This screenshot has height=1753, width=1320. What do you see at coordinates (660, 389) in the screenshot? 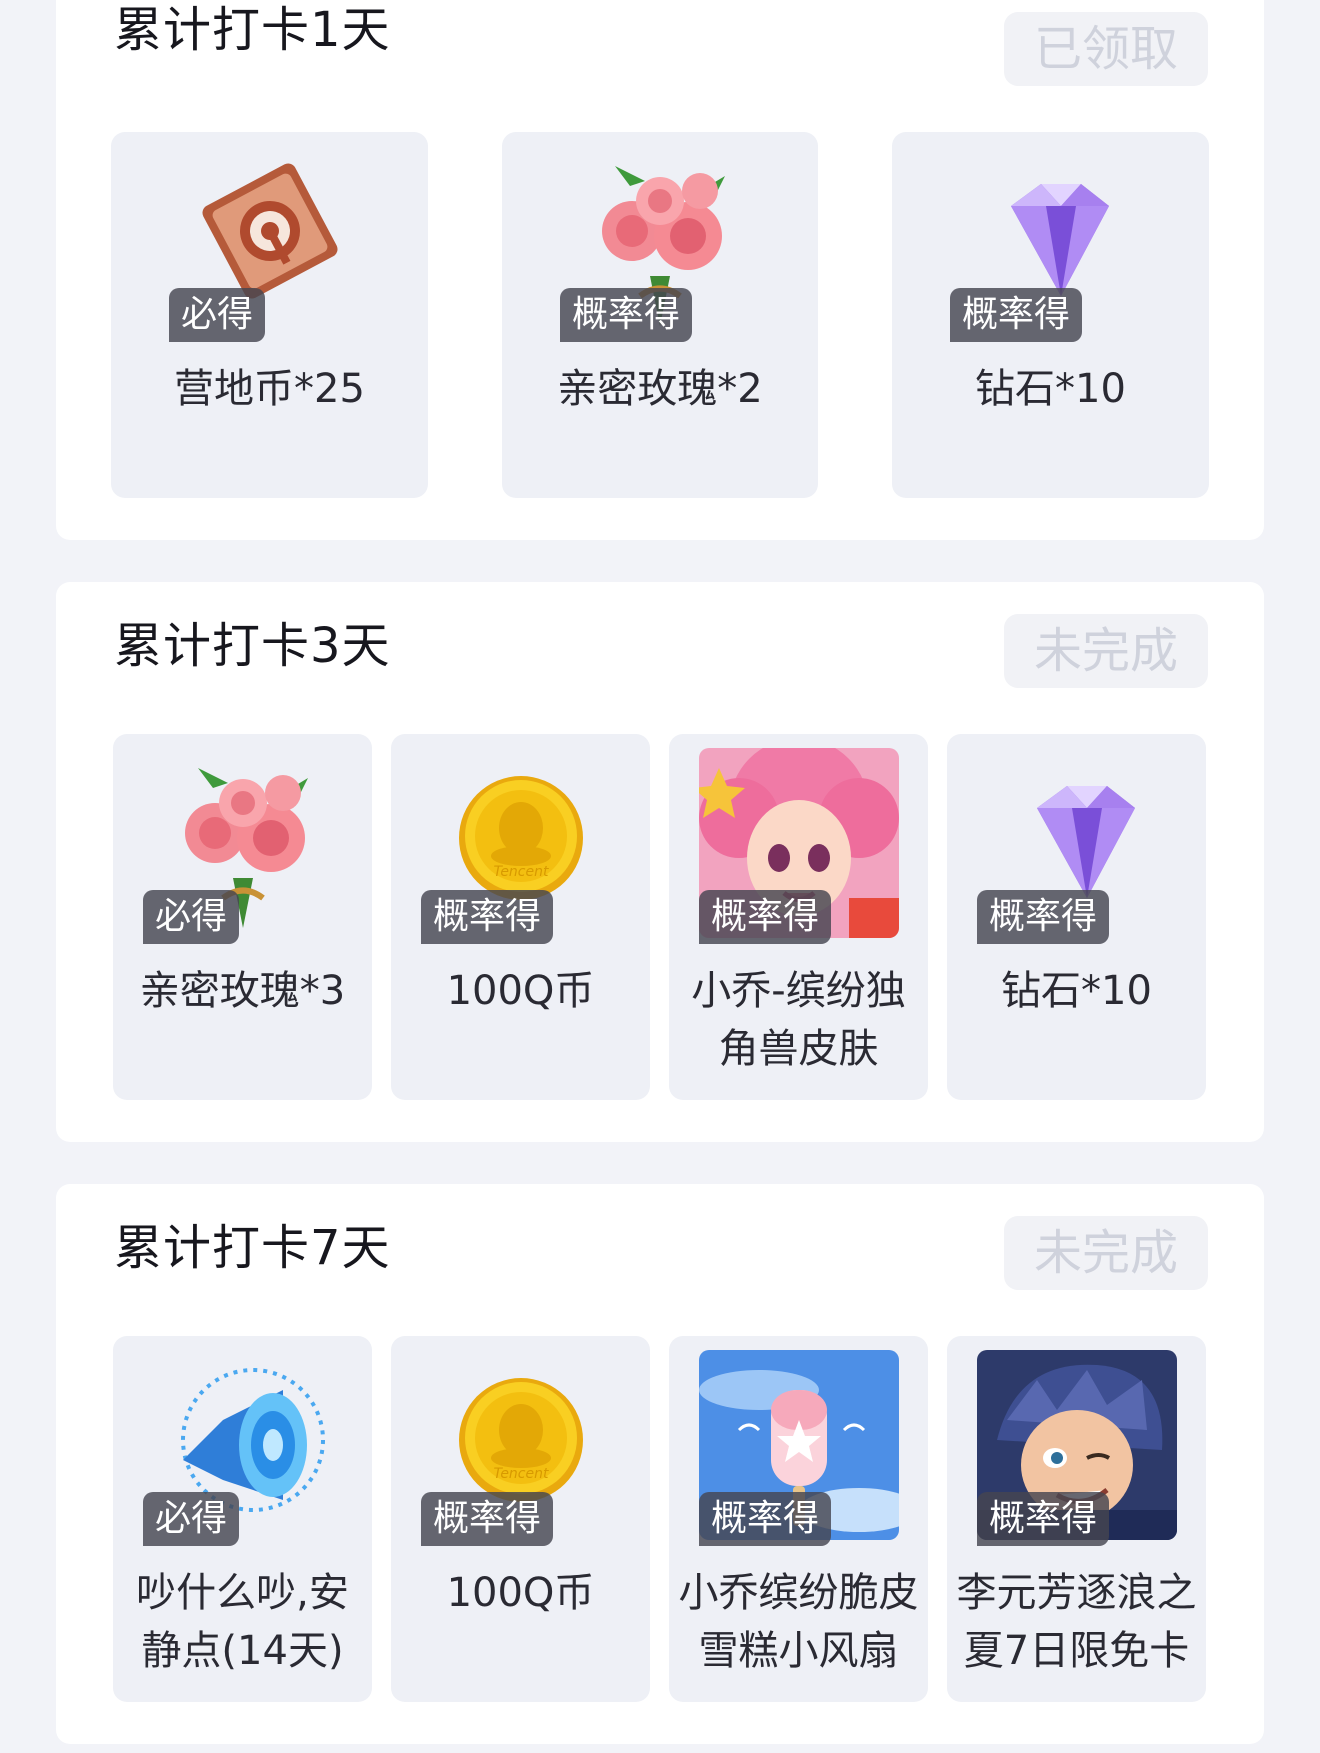
I see `reward-label: 亲密玫瑰*2` at bounding box center [660, 389].